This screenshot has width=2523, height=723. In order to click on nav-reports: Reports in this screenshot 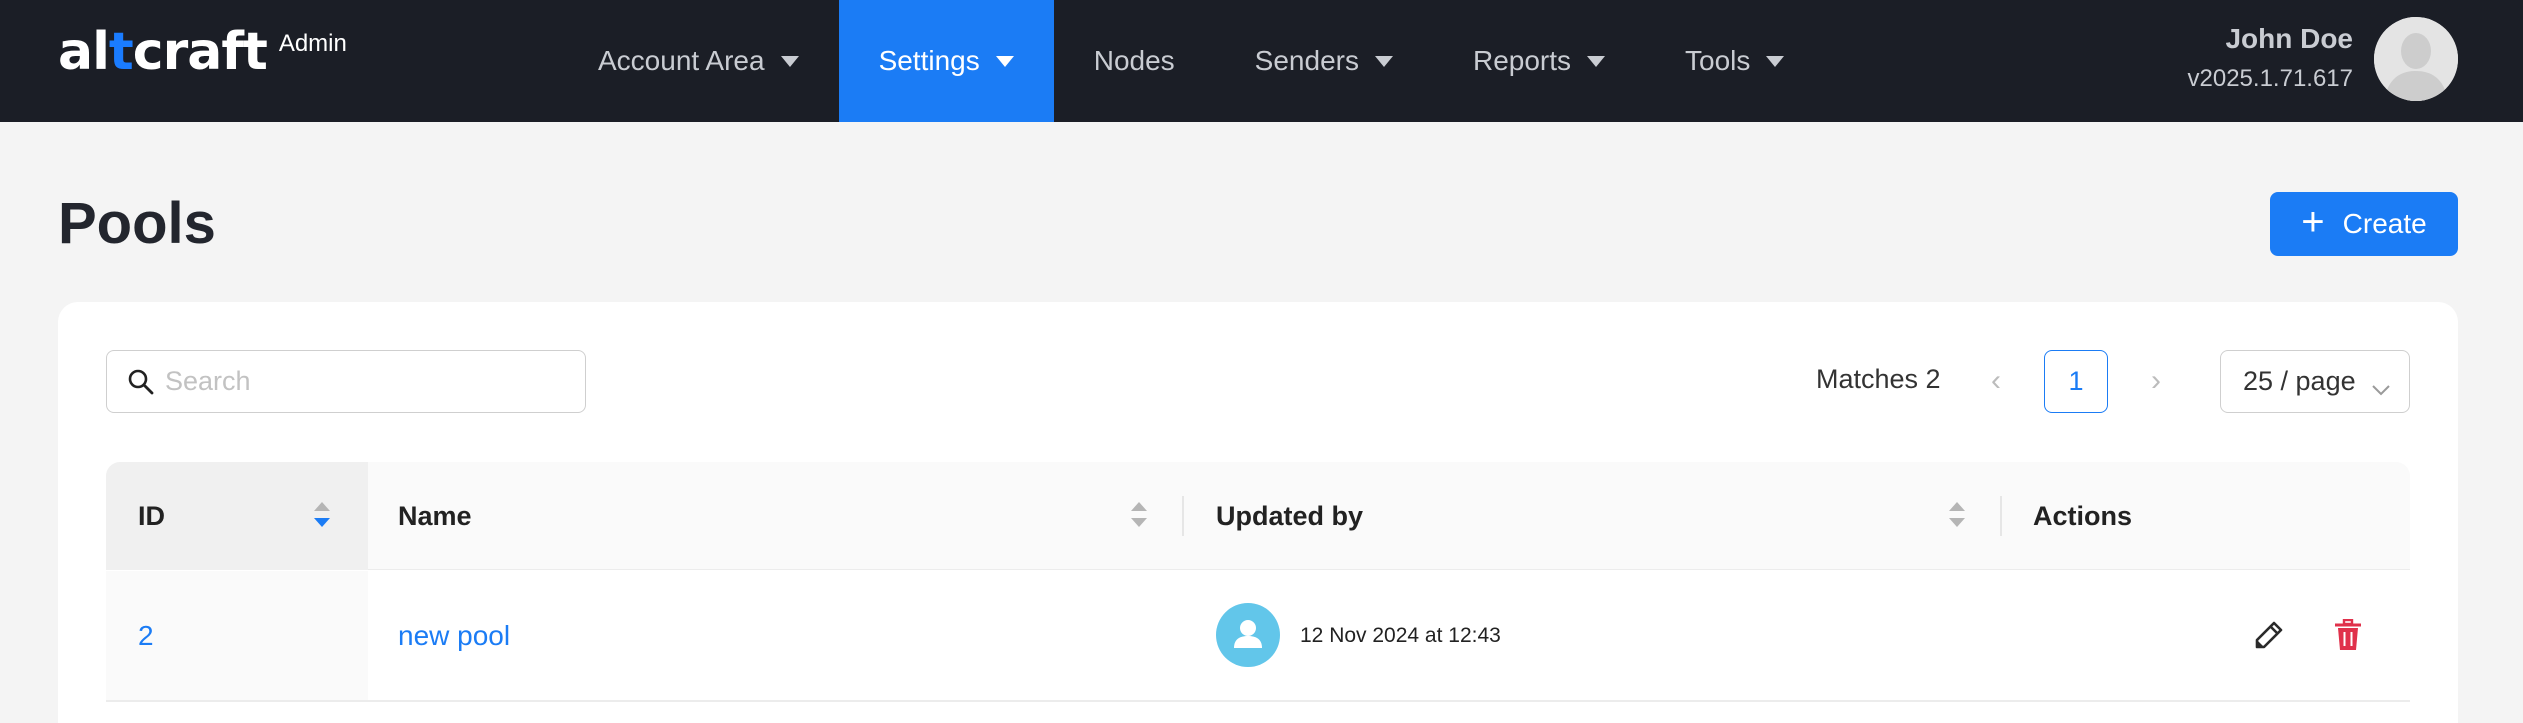, I will do `click(1539, 61)`.